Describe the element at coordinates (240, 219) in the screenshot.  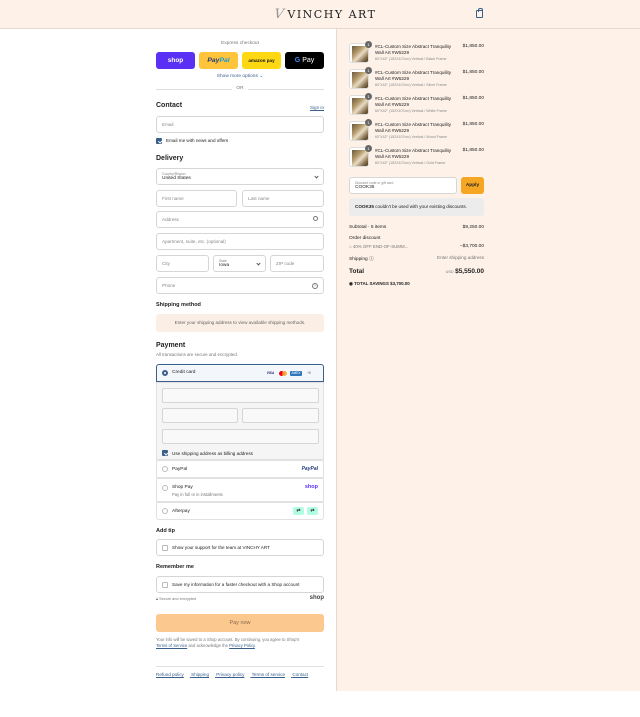
I see `address-field: Address` at that location.